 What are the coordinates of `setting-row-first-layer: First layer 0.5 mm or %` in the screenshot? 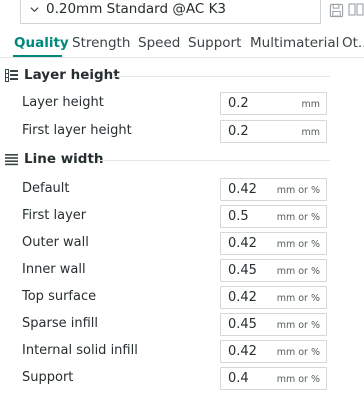 It's located at (182, 217).